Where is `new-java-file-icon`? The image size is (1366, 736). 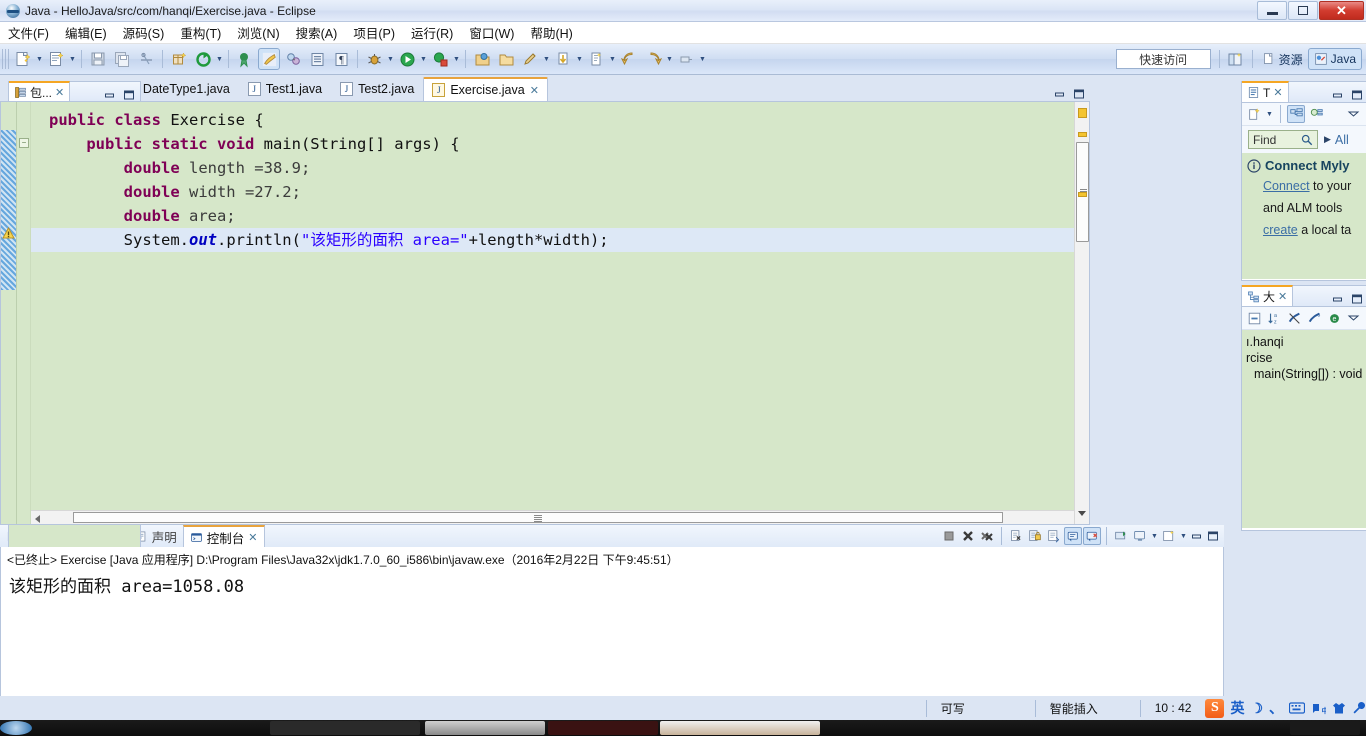
new-java-file-icon is located at coordinates (56, 59).